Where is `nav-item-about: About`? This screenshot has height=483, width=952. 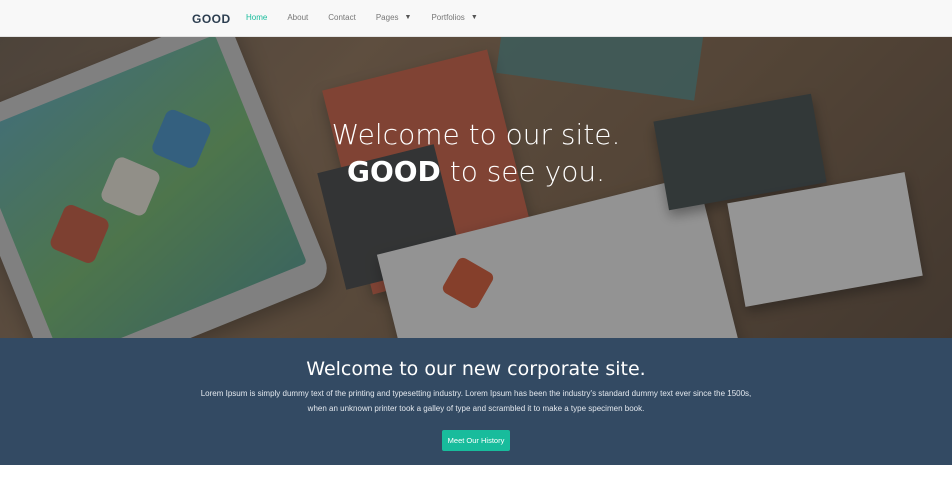 nav-item-about: About is located at coordinates (297, 17).